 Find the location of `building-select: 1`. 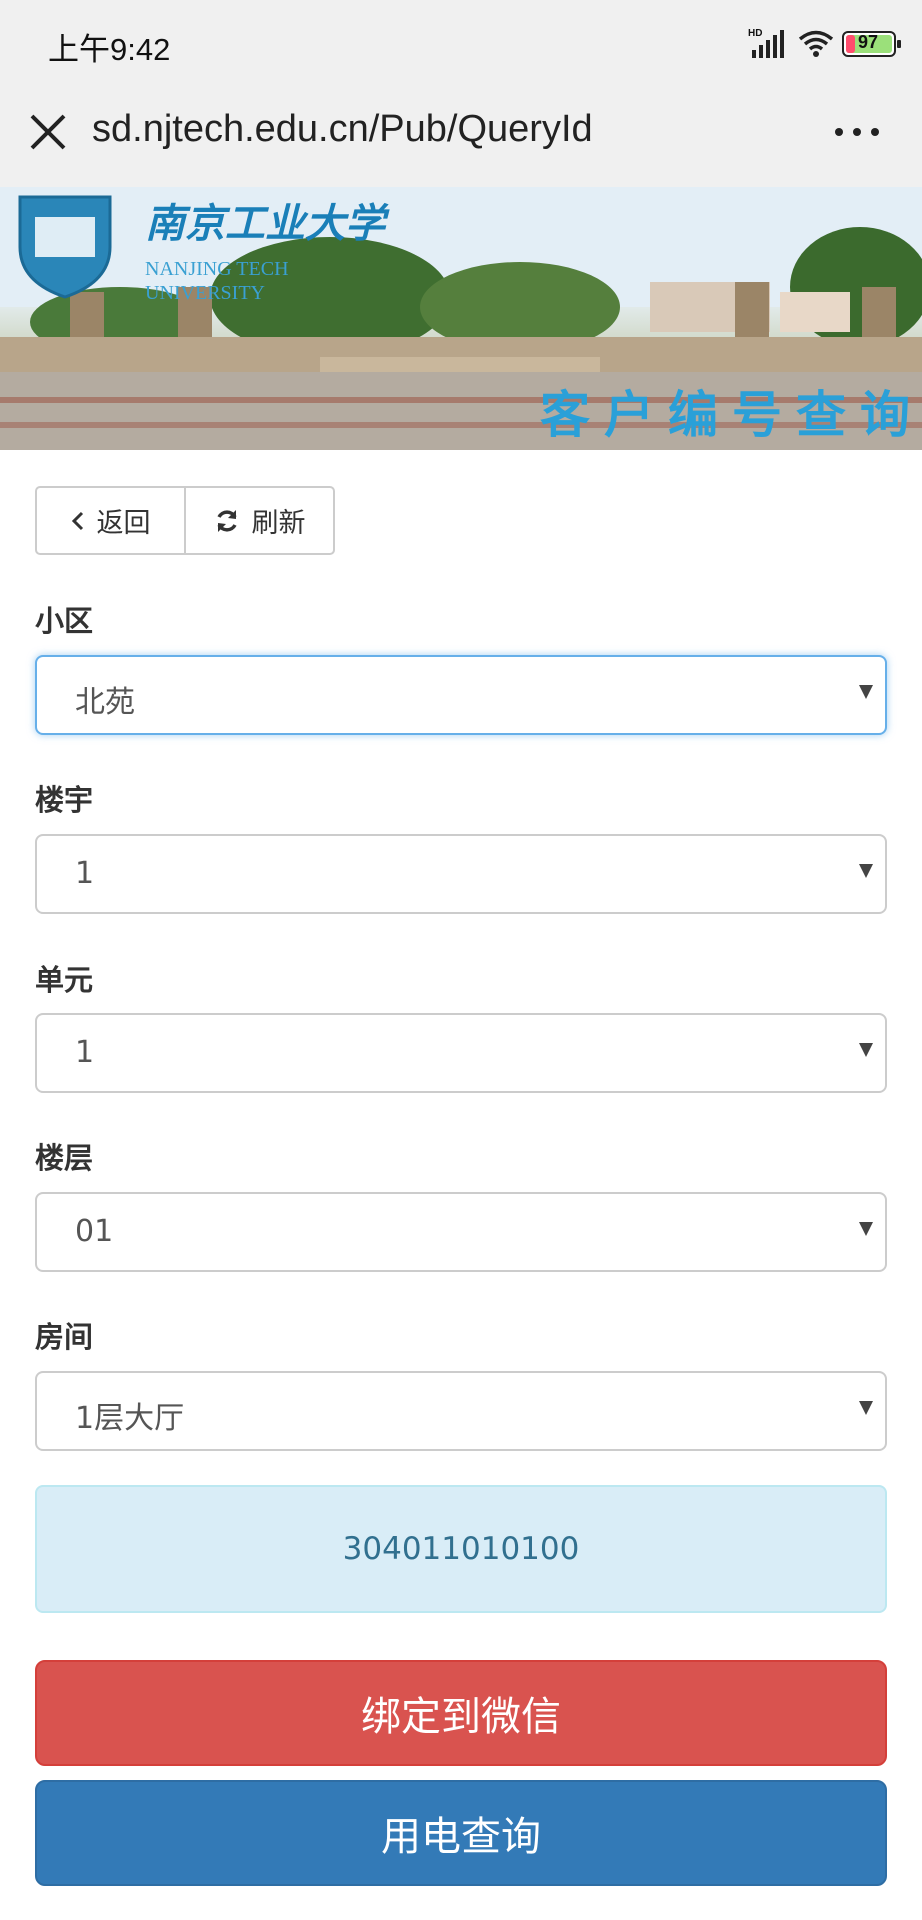

building-select: 1 is located at coordinates (461, 874).